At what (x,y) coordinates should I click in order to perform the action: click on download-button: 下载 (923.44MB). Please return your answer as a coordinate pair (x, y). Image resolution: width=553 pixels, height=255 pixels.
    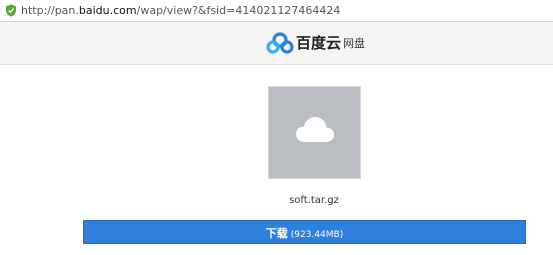
    Looking at the image, I should click on (304, 232).